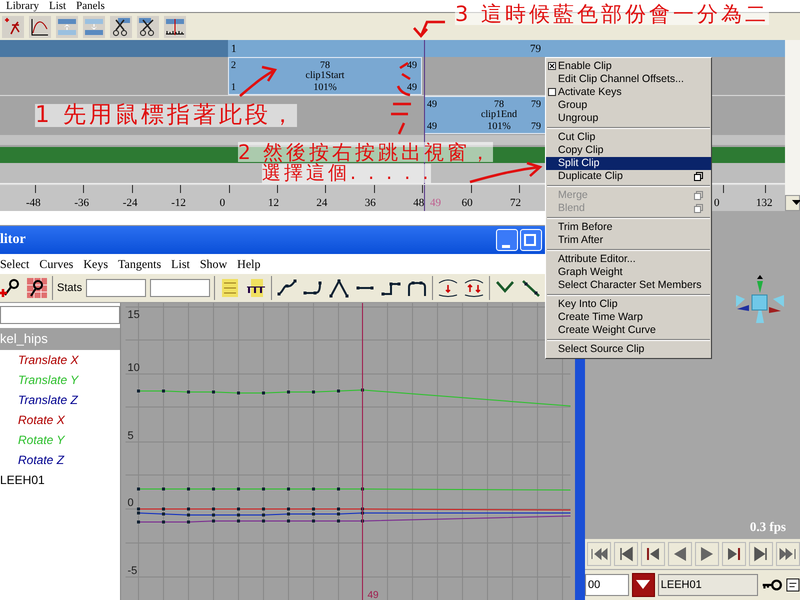 This screenshot has height=600, width=800. Describe the element at coordinates (628, 66) in the screenshot. I see `menu-item: Enable Clip` at that location.